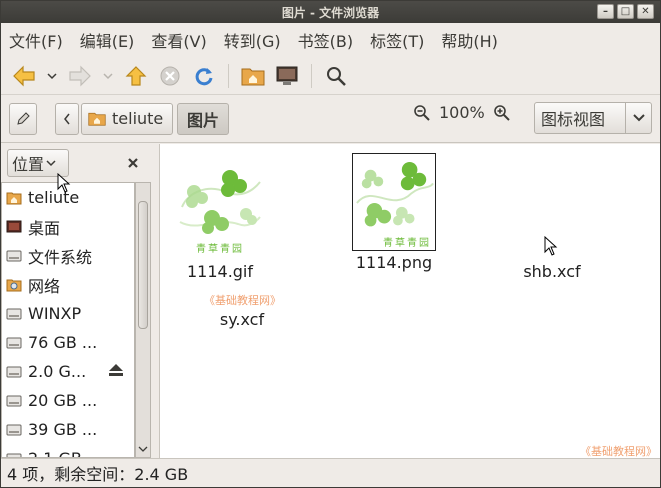  I want to click on zoom-level: 100%, so click(462, 112).